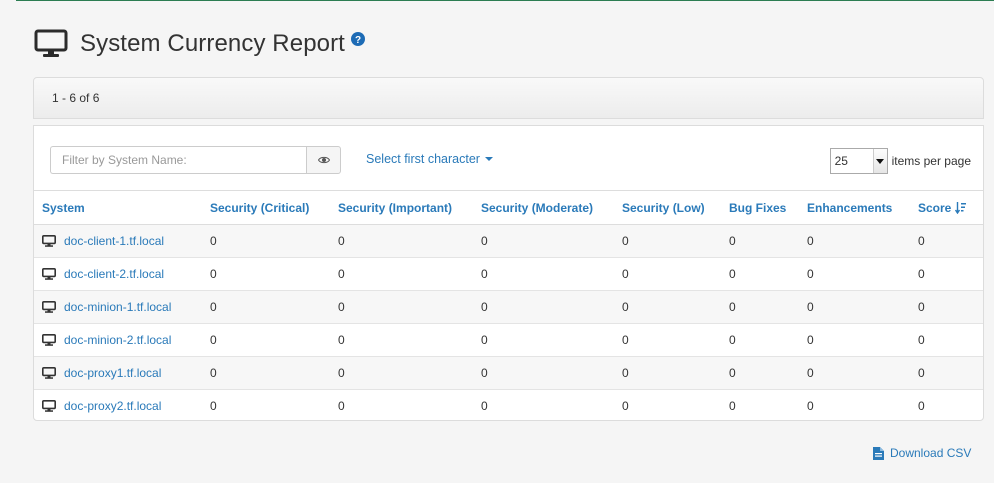 The height and width of the screenshot is (483, 994). I want to click on cell-system: doc-minion-1.tf.local, so click(118, 307).